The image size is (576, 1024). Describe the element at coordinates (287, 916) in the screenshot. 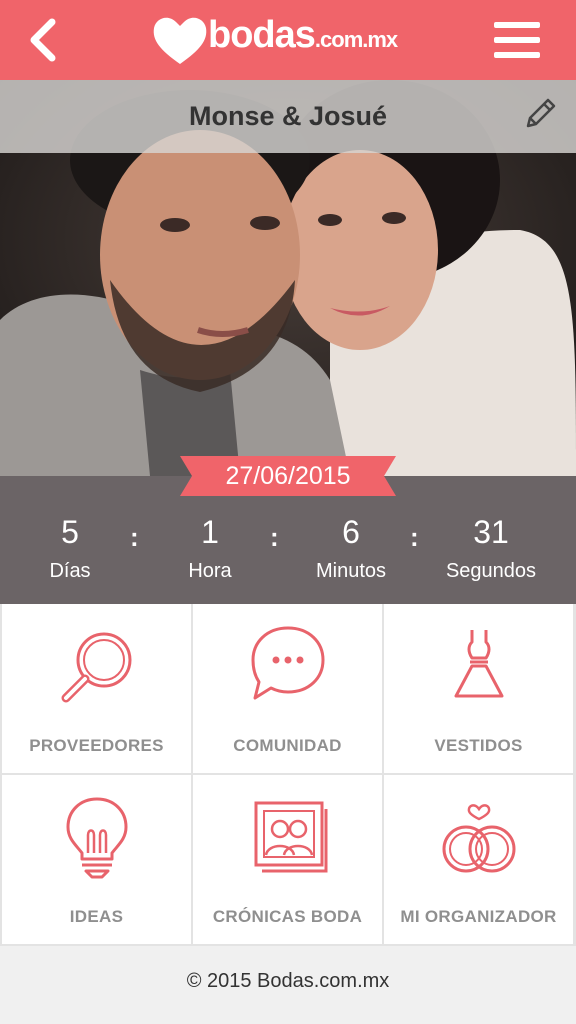

I see `tile-cronicas-boda-label: CRÓNICAS BODA` at that location.